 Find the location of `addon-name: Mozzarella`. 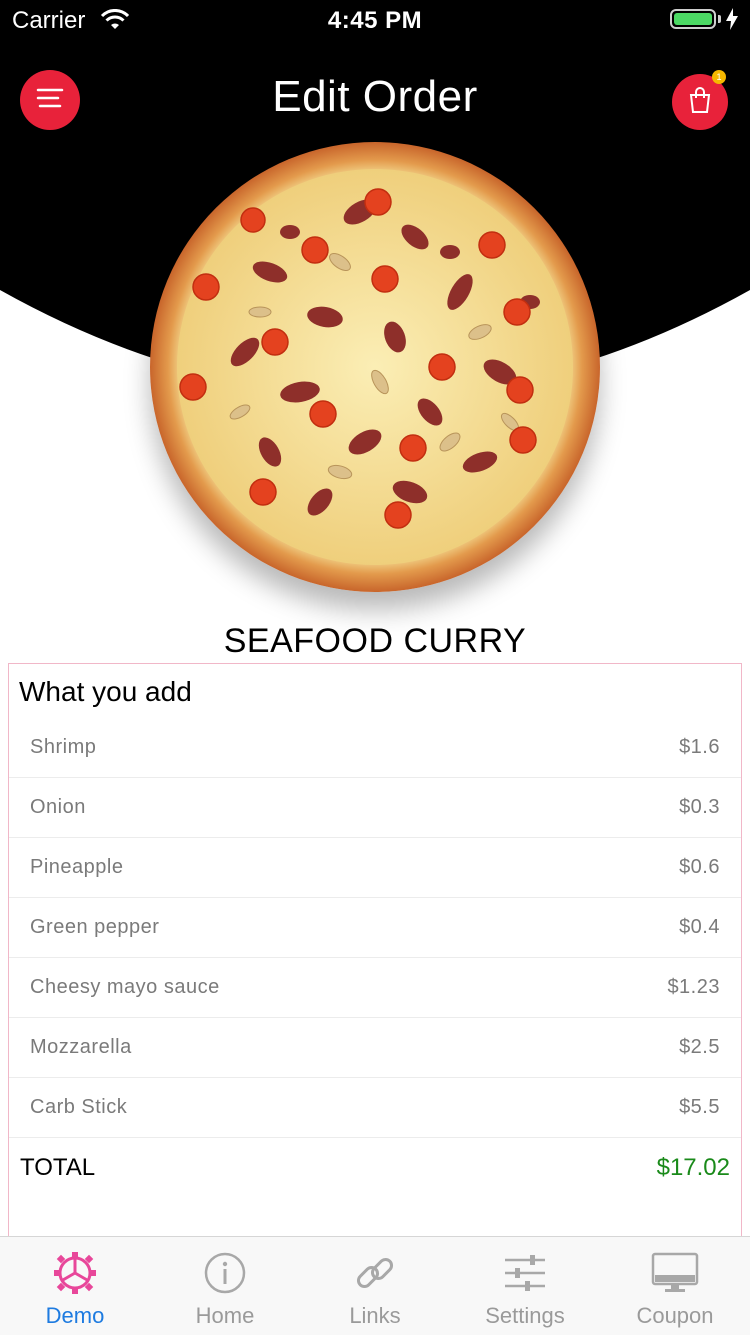

addon-name: Mozzarella is located at coordinates (81, 1047).